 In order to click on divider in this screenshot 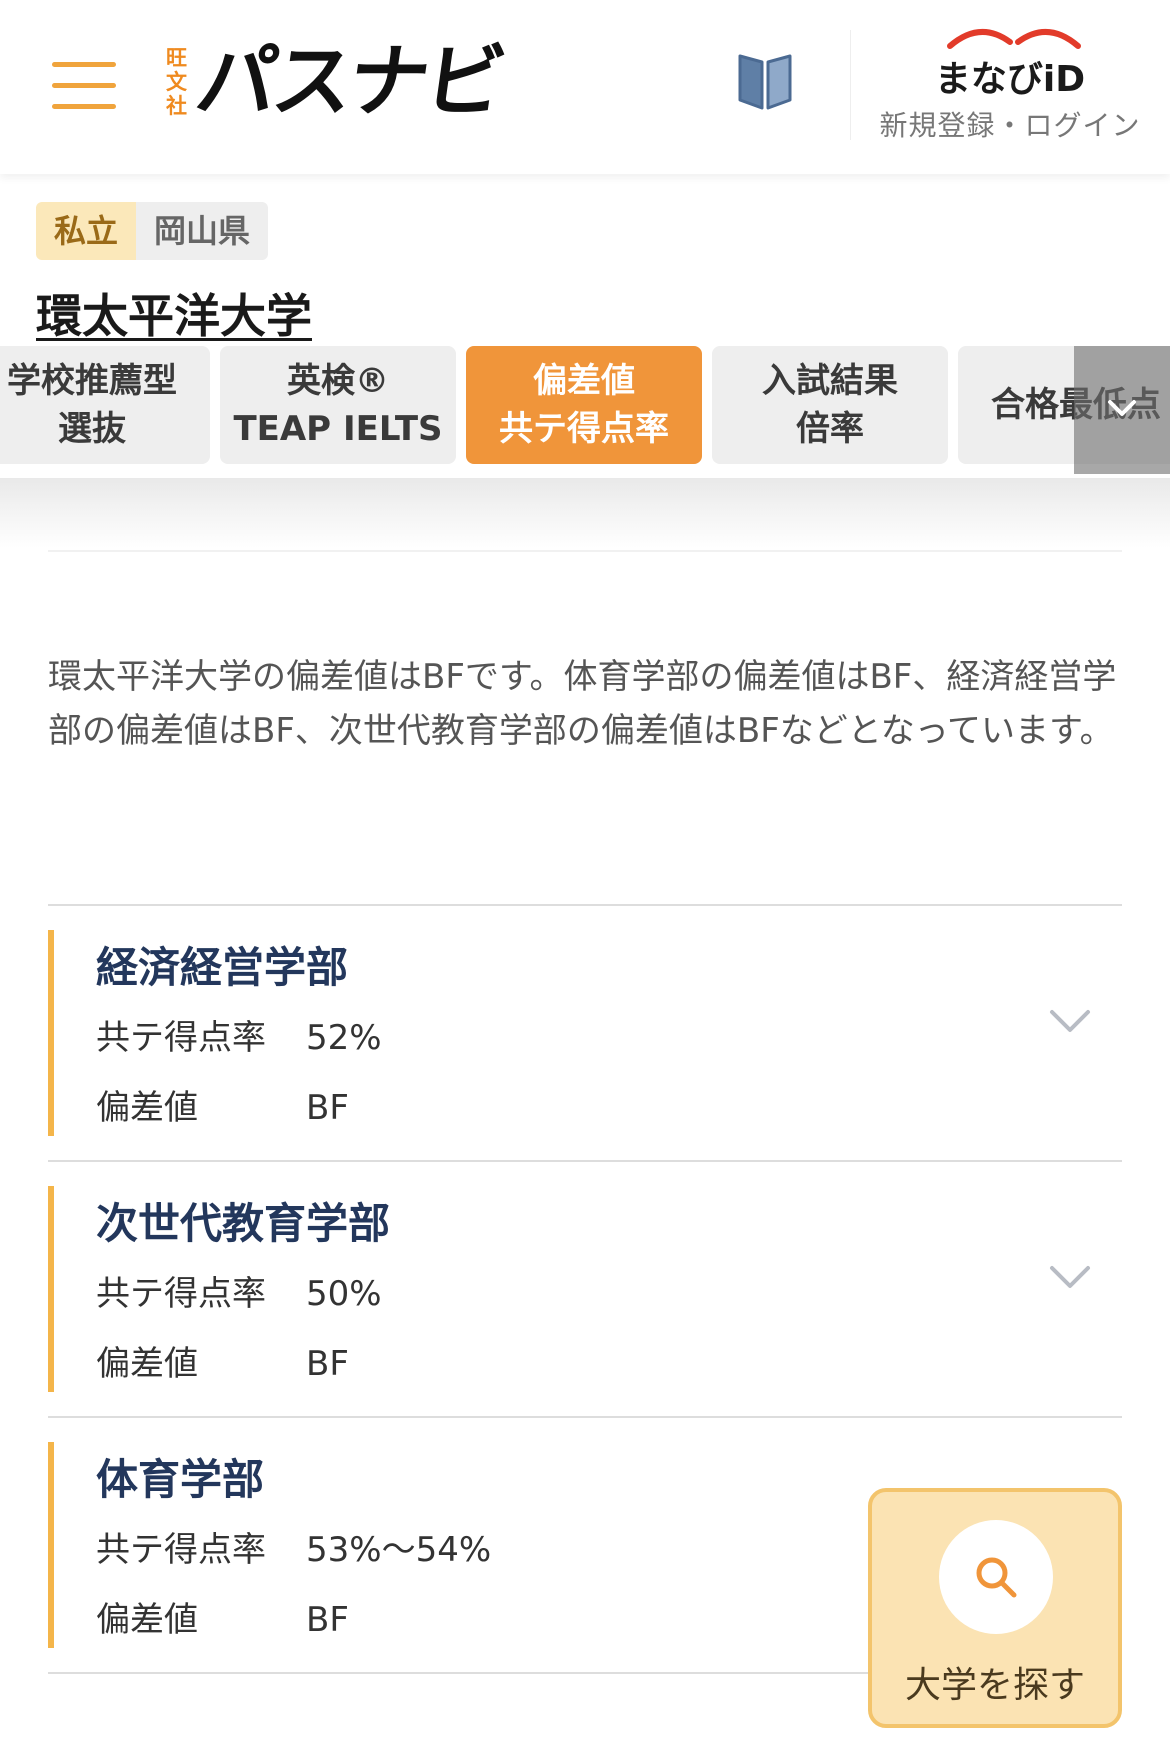, I will do `click(585, 551)`.